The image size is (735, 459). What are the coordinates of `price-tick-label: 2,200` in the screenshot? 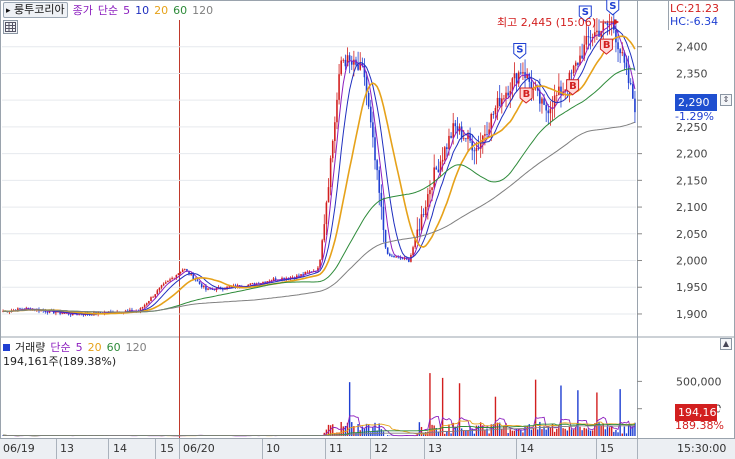 It's located at (692, 154).